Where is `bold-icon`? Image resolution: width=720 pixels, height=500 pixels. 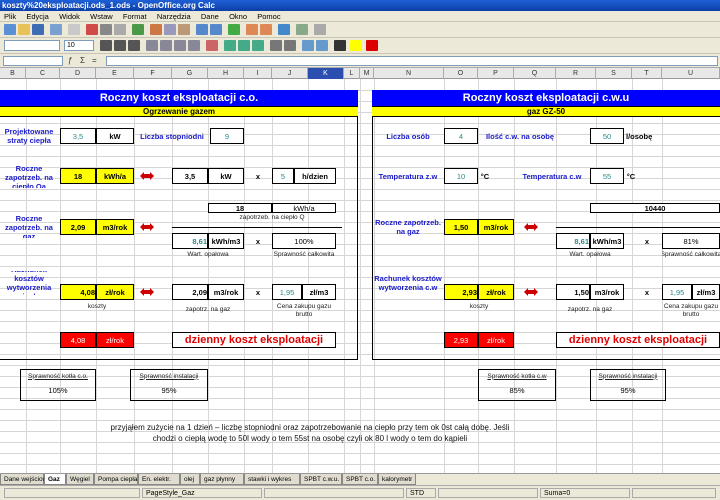
bold-icon is located at coordinates (106, 45).